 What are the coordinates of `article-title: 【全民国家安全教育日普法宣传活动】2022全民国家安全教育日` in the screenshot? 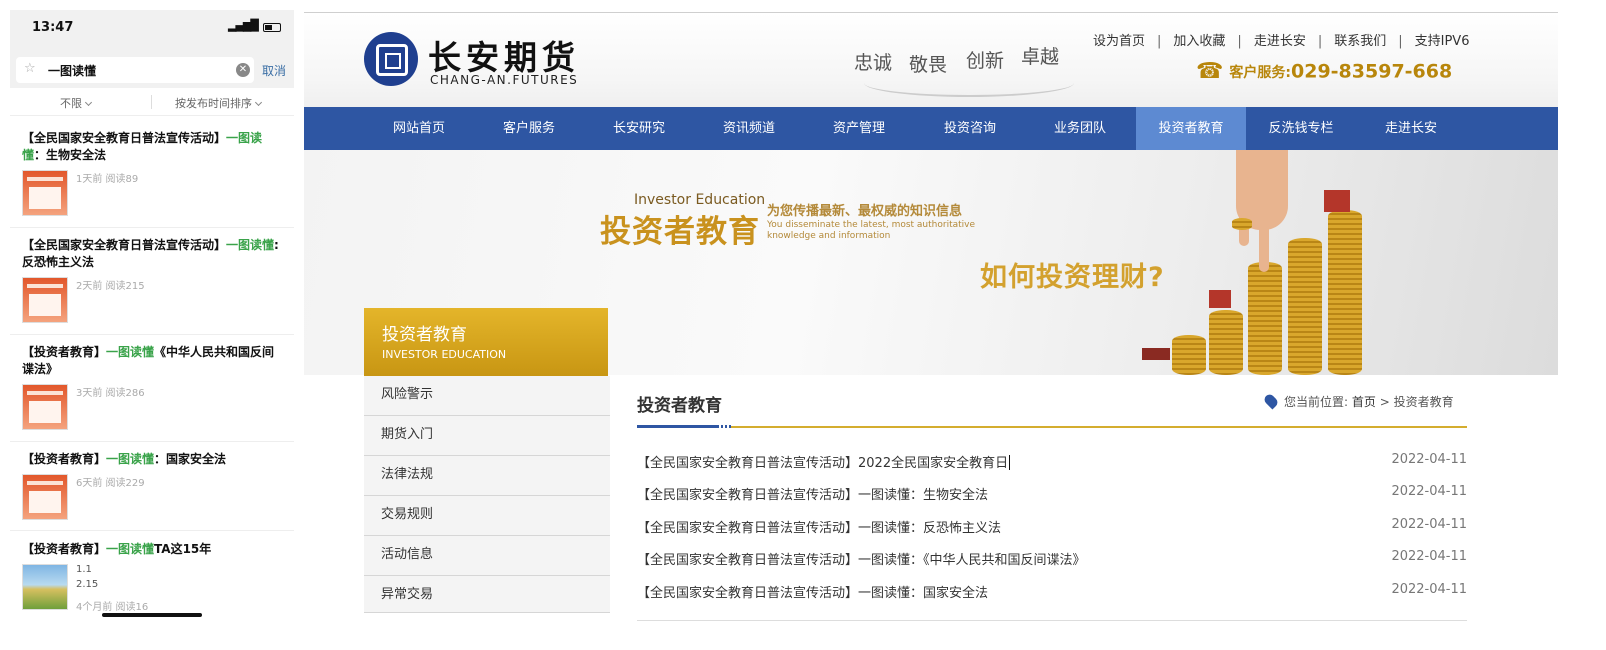 It's located at (823, 463).